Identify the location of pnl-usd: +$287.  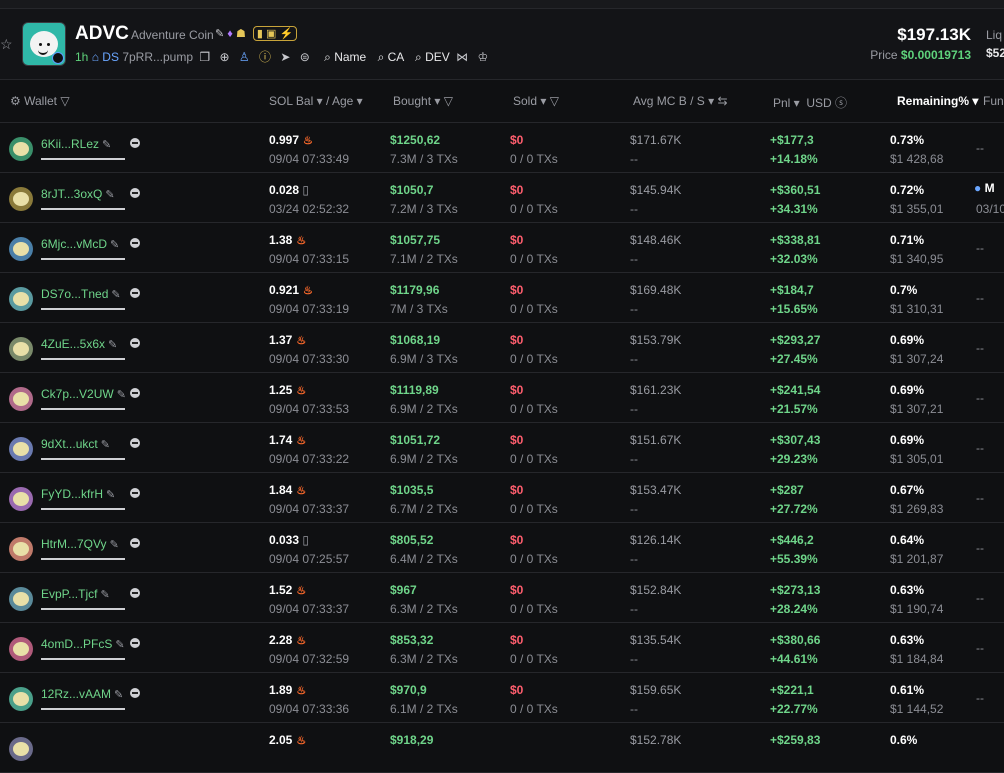
(787, 490).